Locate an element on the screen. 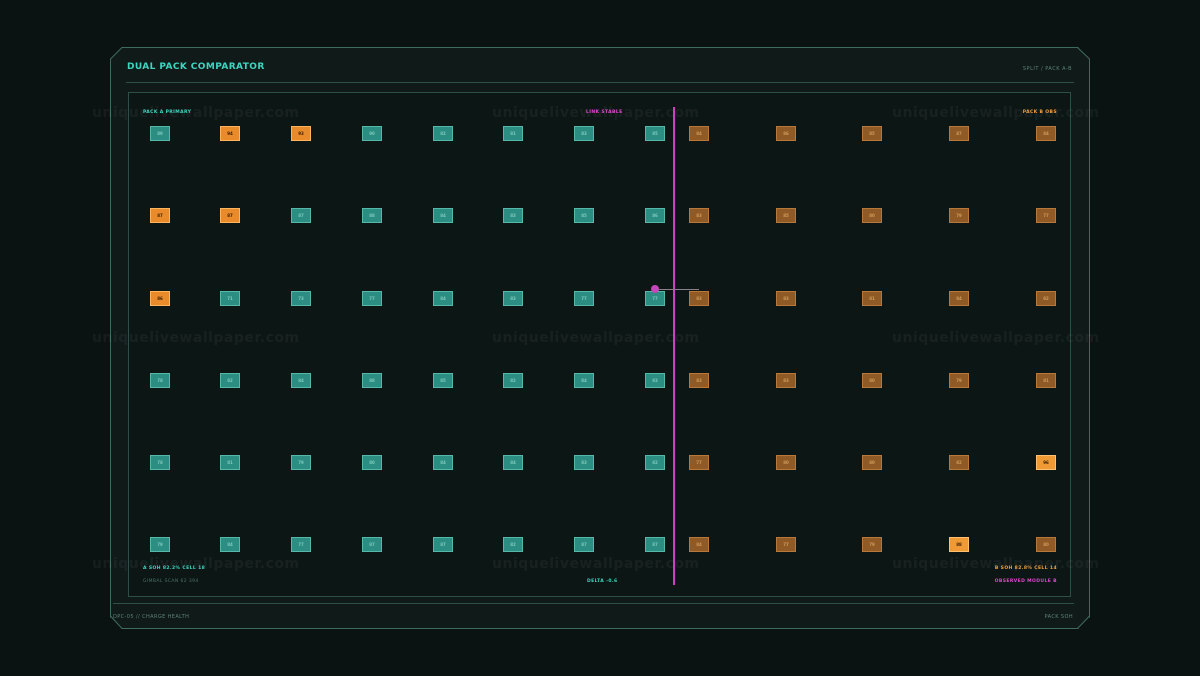  app-title: DUAL PACK COMPARATOR is located at coordinates (196, 67).